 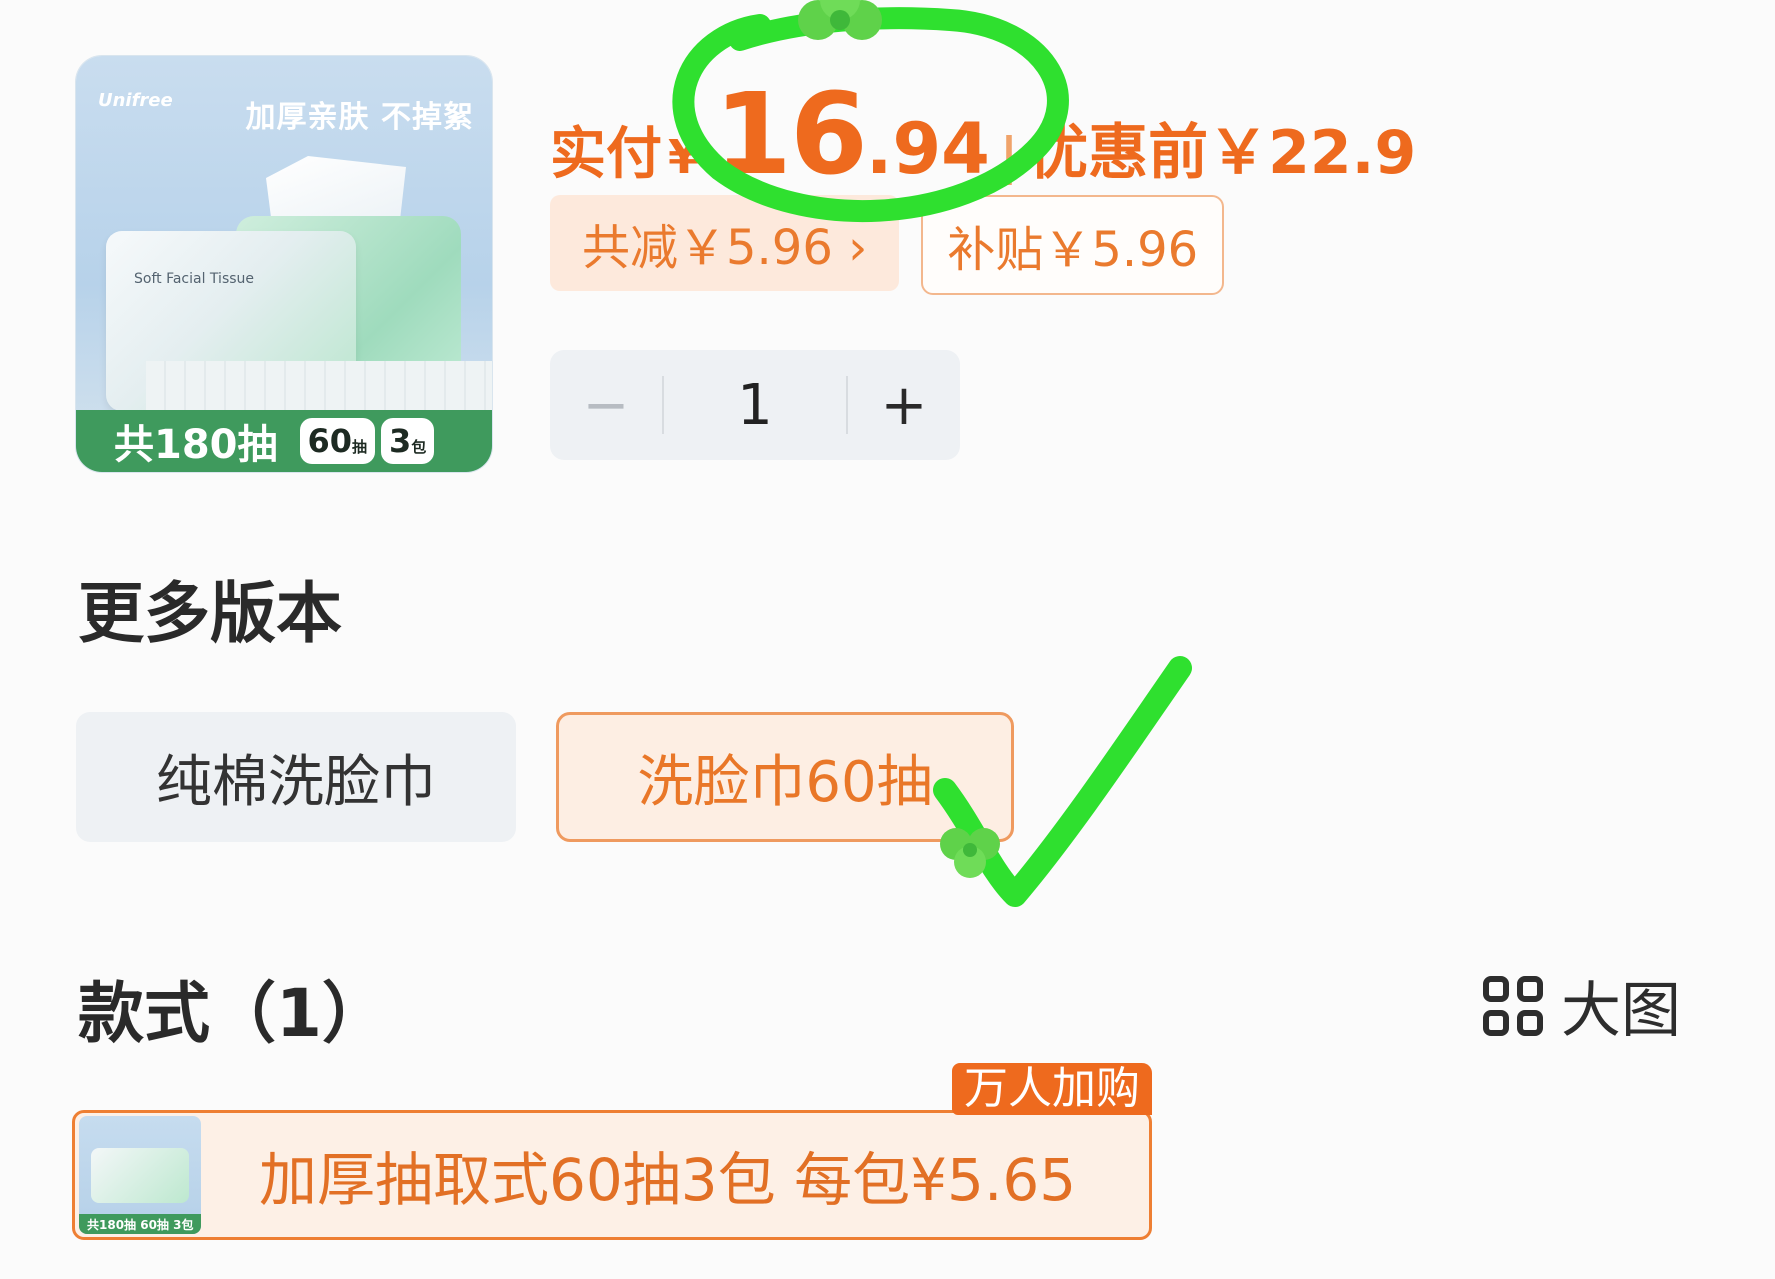 What do you see at coordinates (1513, 1005) in the screenshot?
I see `grid-icon` at bounding box center [1513, 1005].